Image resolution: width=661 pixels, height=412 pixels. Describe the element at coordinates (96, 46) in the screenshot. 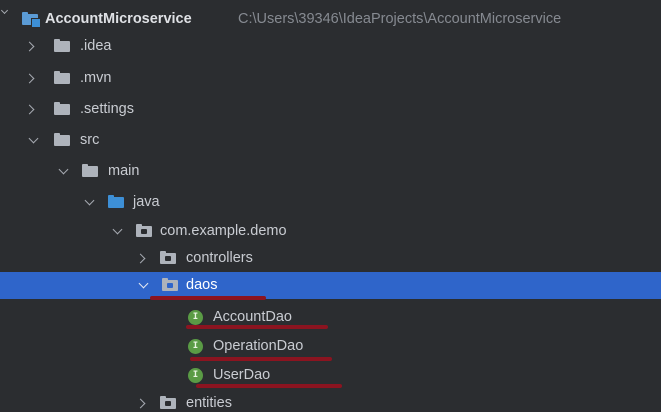

I see `tree-item-label: .idea` at that location.